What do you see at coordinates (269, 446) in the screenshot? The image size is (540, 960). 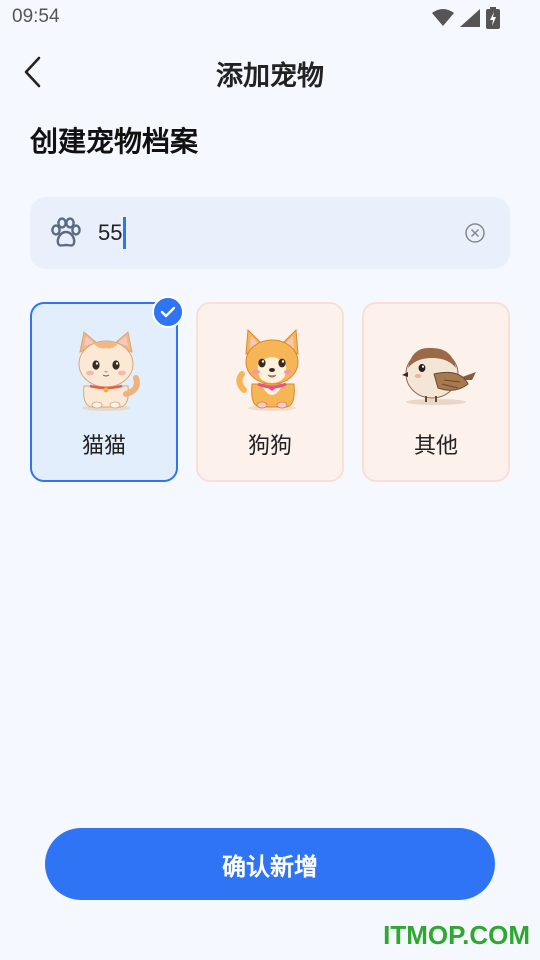 I see `pet-type-label: 狗狗` at bounding box center [269, 446].